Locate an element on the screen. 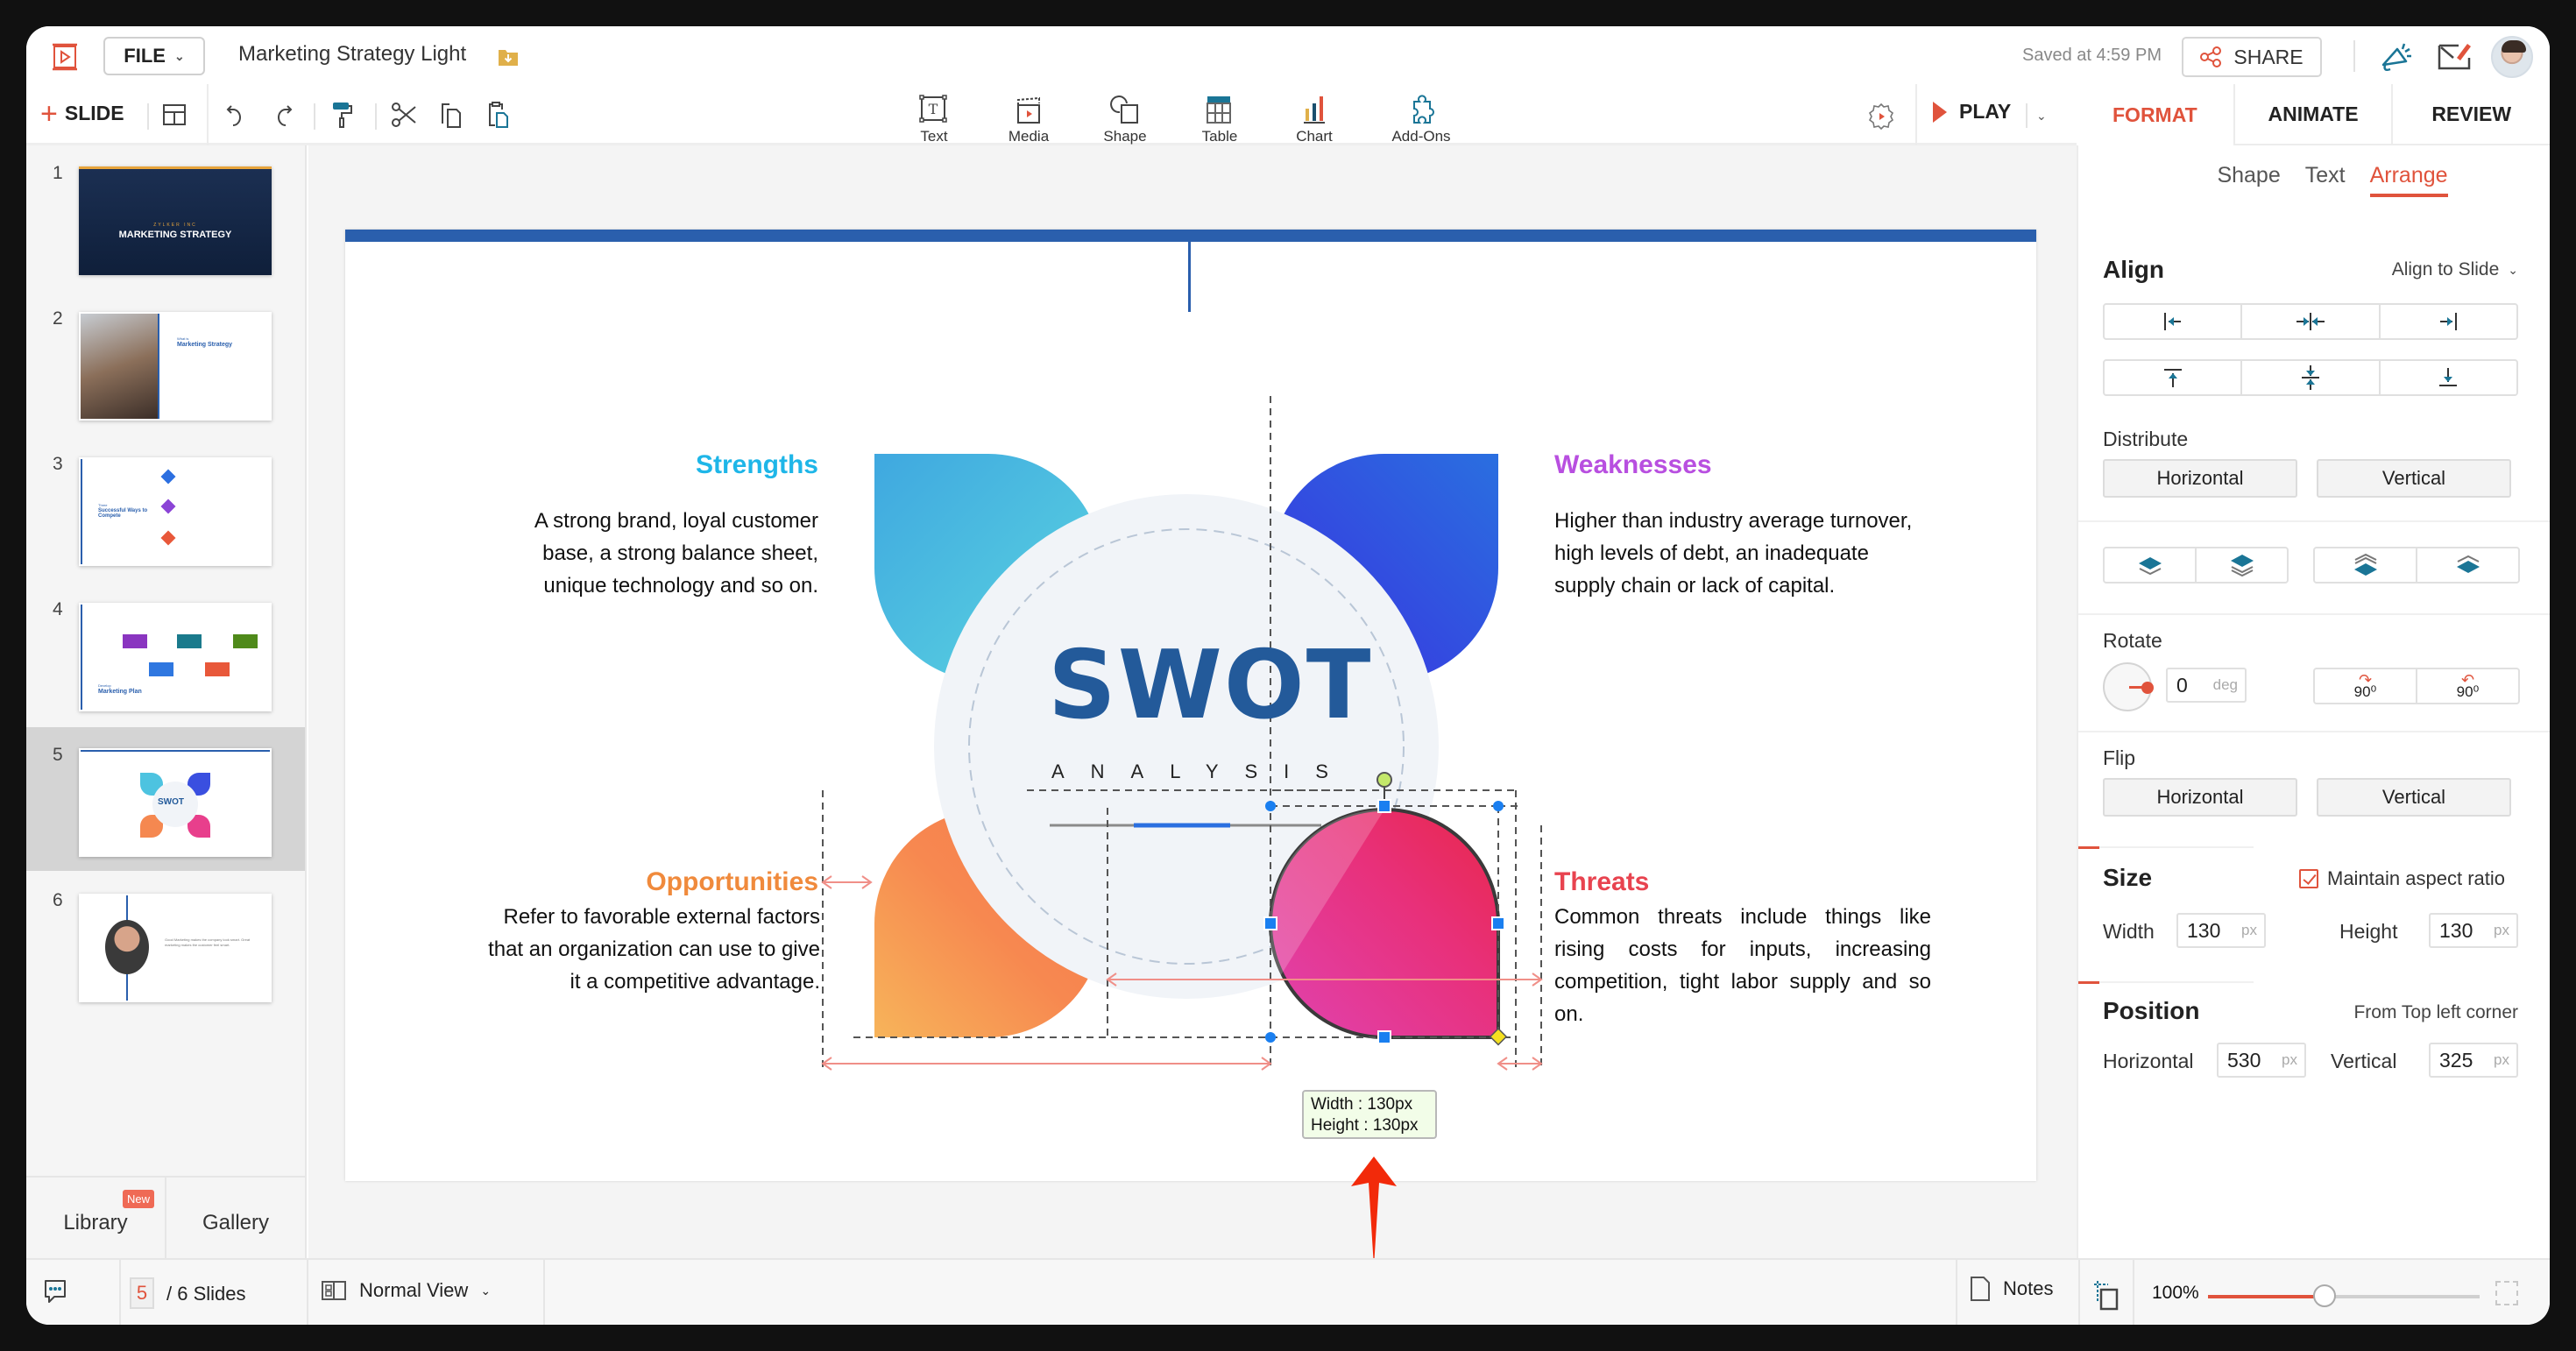 The height and width of the screenshot is (1351, 2576). height-input: 130 px is located at coordinates (2473, 930).